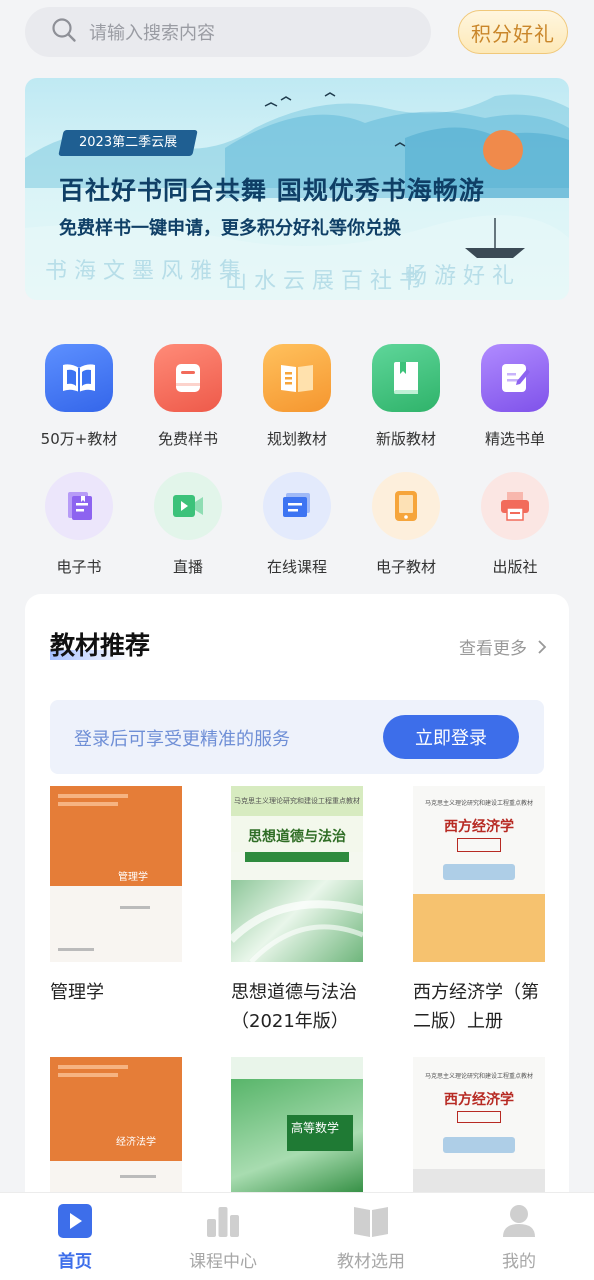 The height and width of the screenshot is (1280, 594). Describe the element at coordinates (515, 567) in the screenshot. I see `grid-label: 出版社` at that location.